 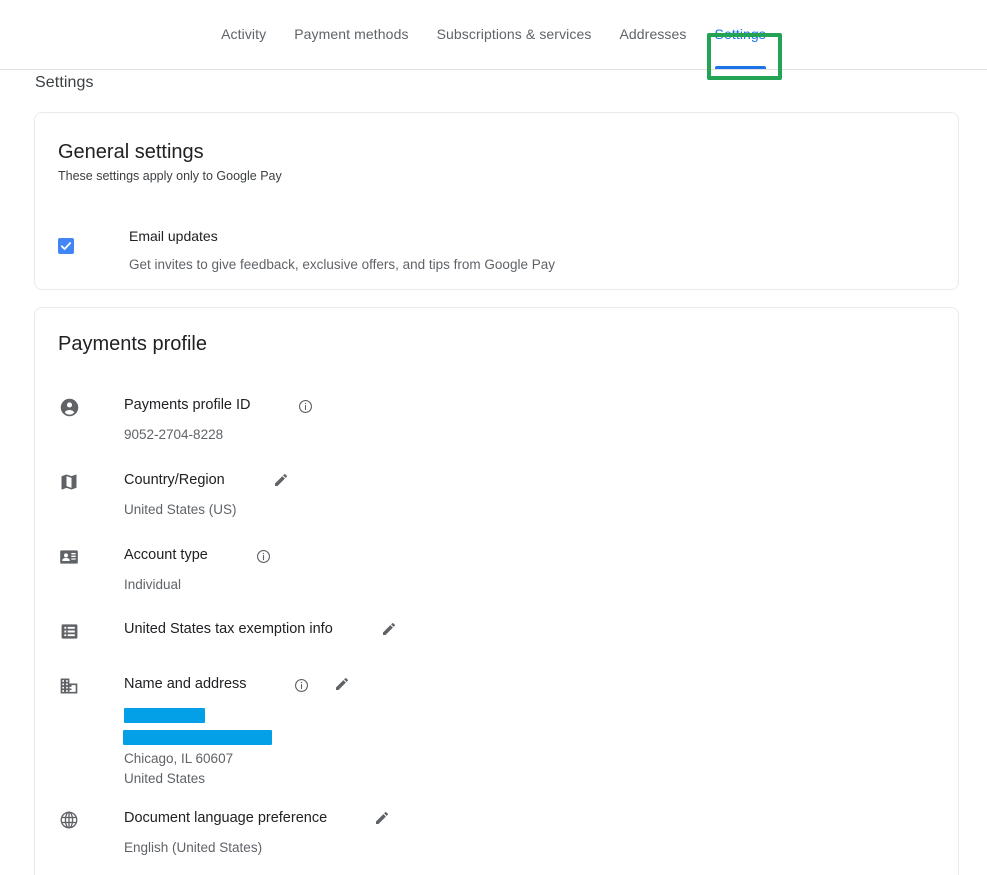 I want to click on account-type-label: Account type, so click(x=166, y=555).